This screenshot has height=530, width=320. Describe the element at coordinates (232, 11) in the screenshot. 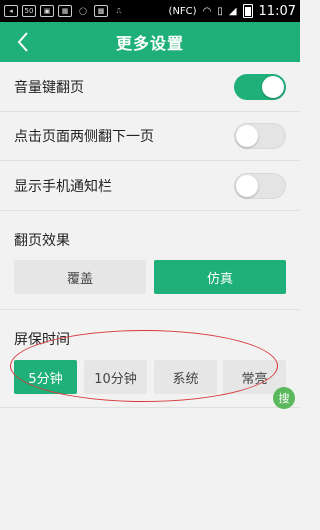

I see `cell-signal-icon: ◢` at that location.